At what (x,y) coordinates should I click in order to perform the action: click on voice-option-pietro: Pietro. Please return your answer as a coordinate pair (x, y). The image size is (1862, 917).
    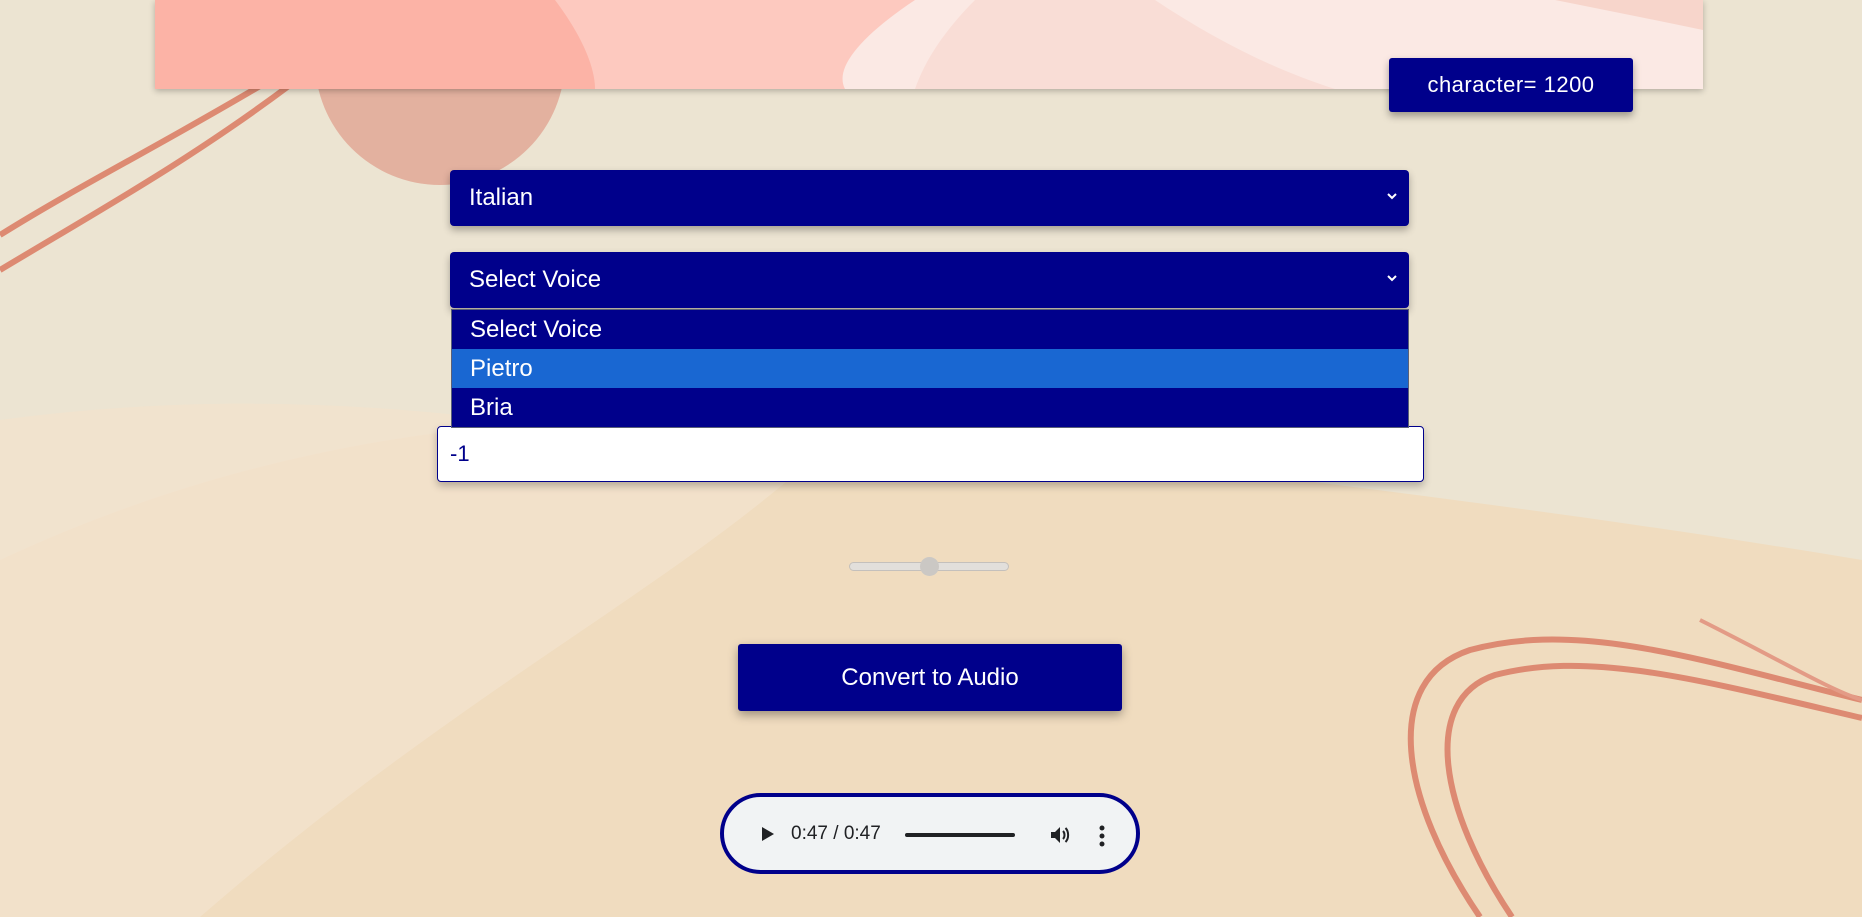
    Looking at the image, I should click on (930, 368).